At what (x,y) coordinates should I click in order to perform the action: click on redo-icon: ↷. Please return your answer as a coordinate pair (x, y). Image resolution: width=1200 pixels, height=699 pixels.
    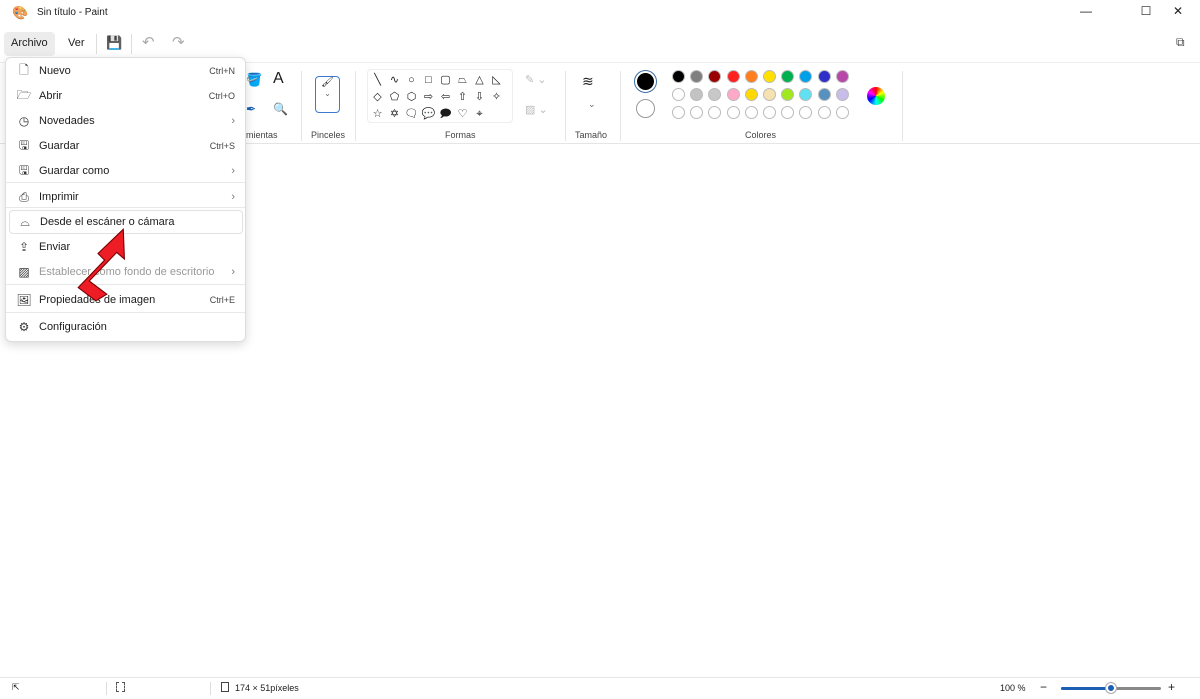
    Looking at the image, I should click on (178, 42).